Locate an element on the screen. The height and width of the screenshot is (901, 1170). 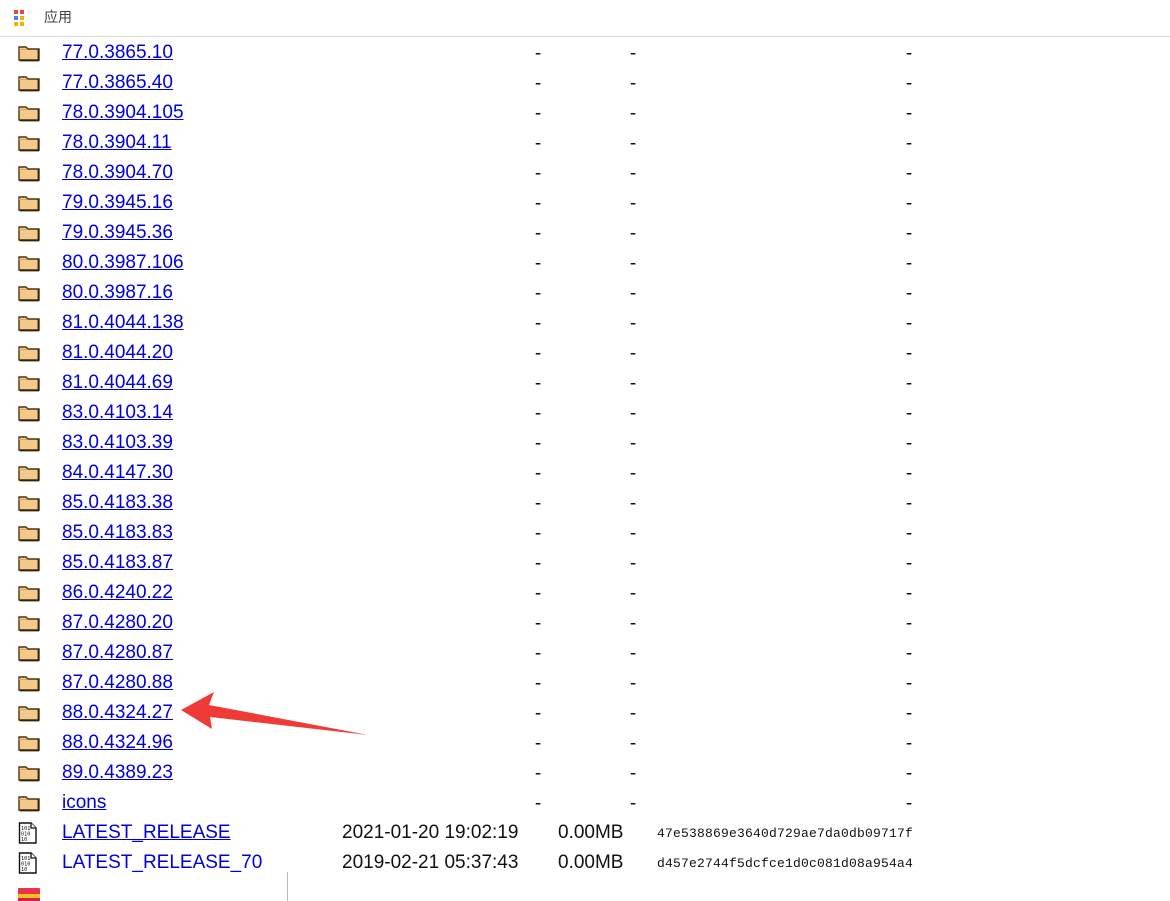
entry-name: 77.0.3865.40 is located at coordinates (117, 83).